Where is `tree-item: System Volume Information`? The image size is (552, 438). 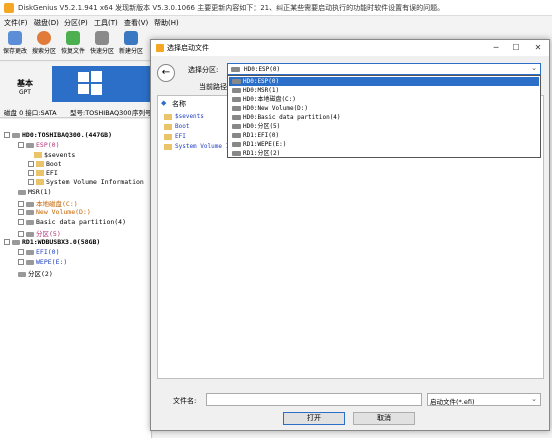 tree-item: System Volume Information is located at coordinates (86, 182).